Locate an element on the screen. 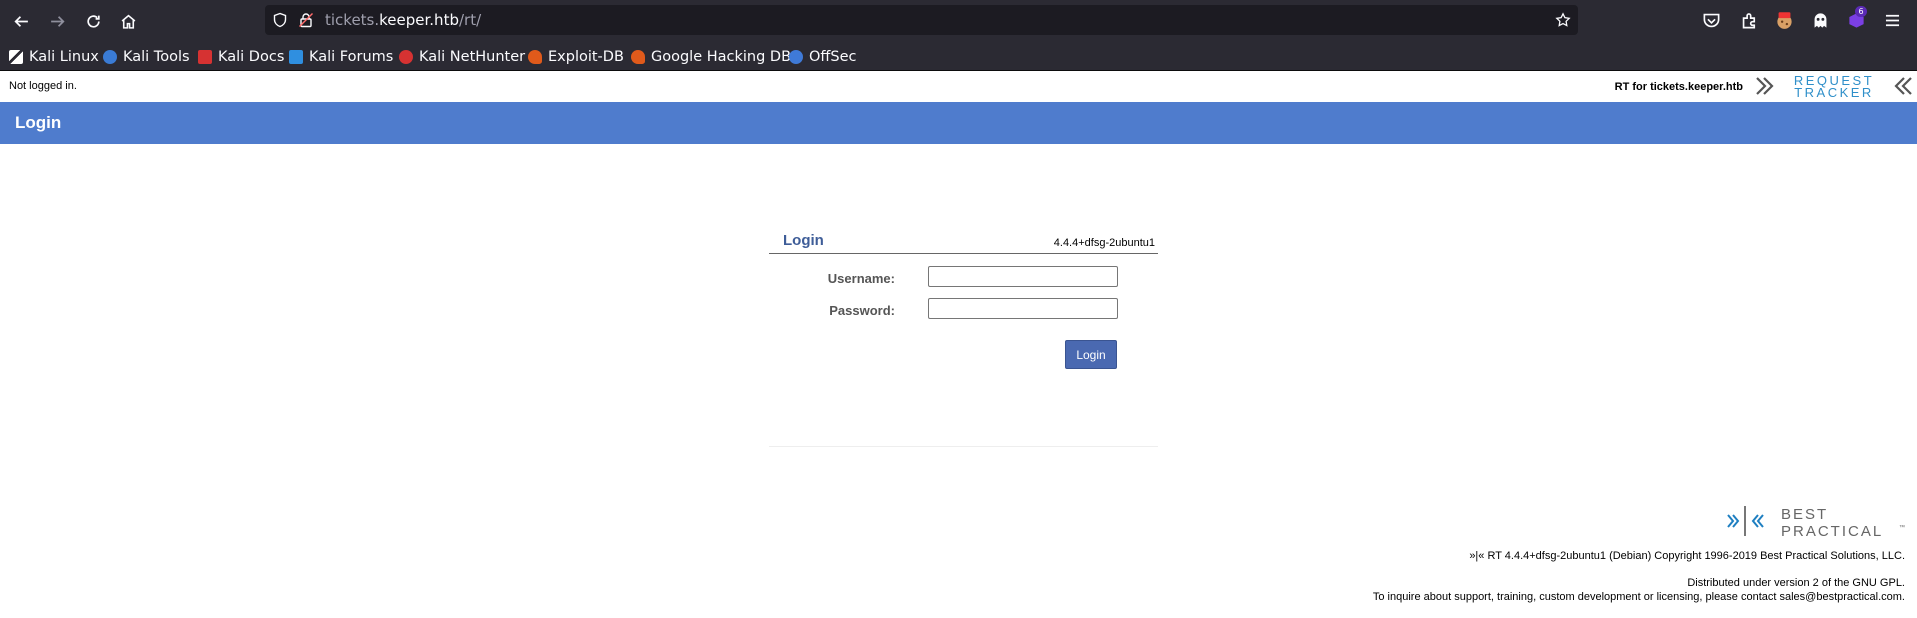 The height and width of the screenshot is (618, 1917). bookmark-label: Kali Tools is located at coordinates (156, 57).